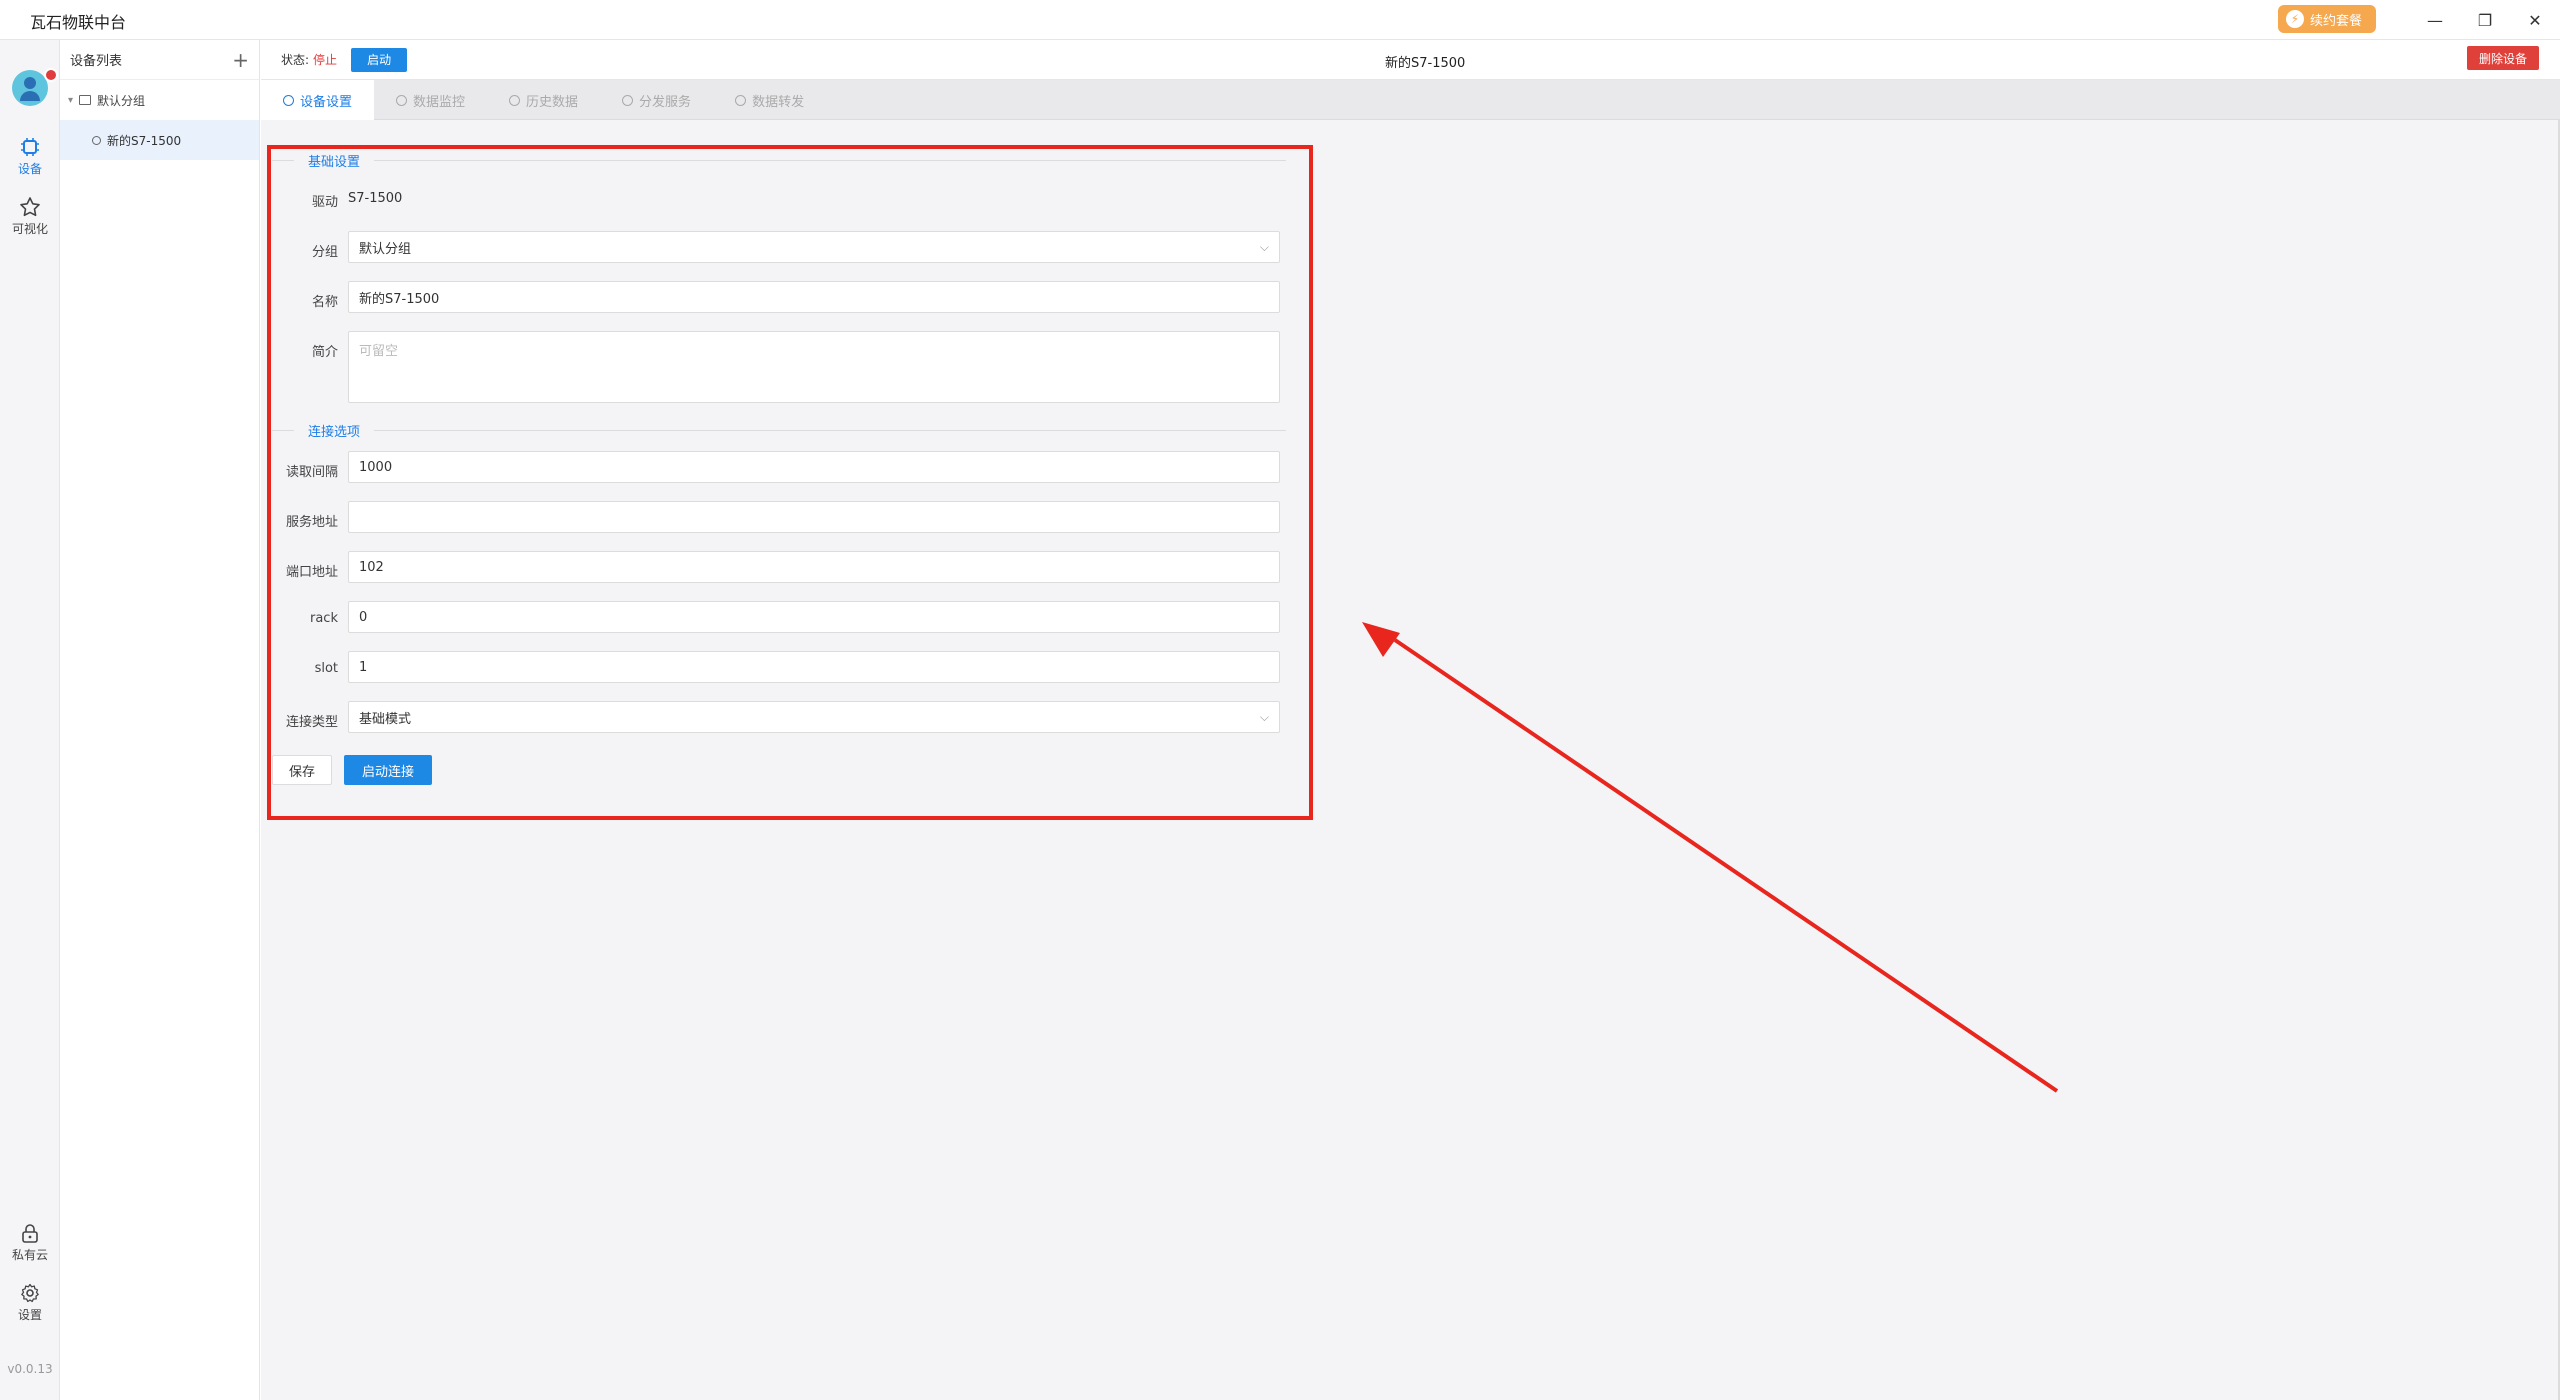  I want to click on device-item-s7-1500: 新的S7-1500, so click(159, 140).